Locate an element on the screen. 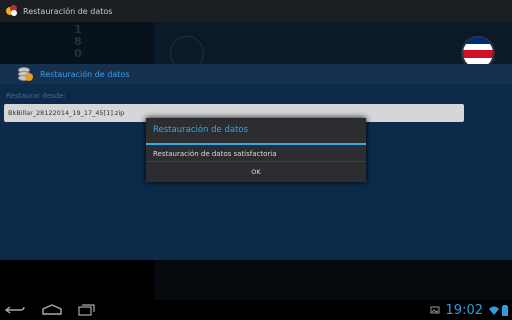 The image size is (512, 320). header-digits: 1 8 0 is located at coordinates (78, 41).